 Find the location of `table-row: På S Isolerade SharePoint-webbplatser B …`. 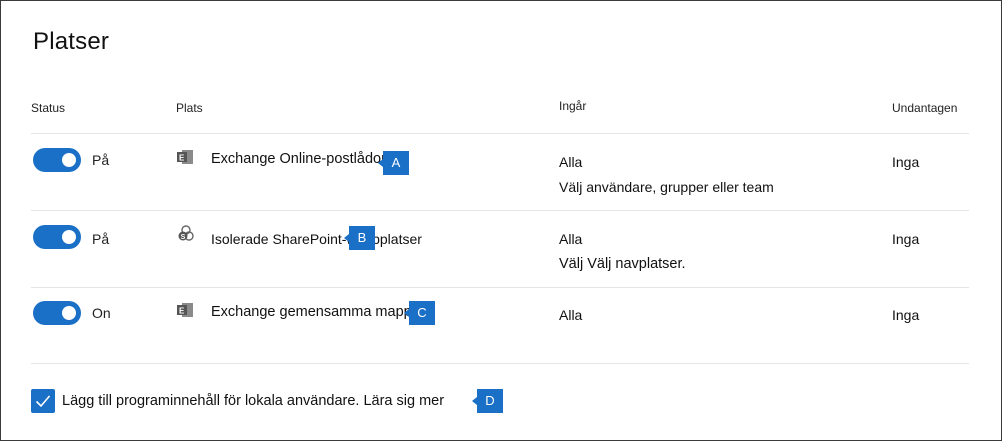

table-row: På S Isolerade SharePoint-webbplatser B … is located at coordinates (501, 241).